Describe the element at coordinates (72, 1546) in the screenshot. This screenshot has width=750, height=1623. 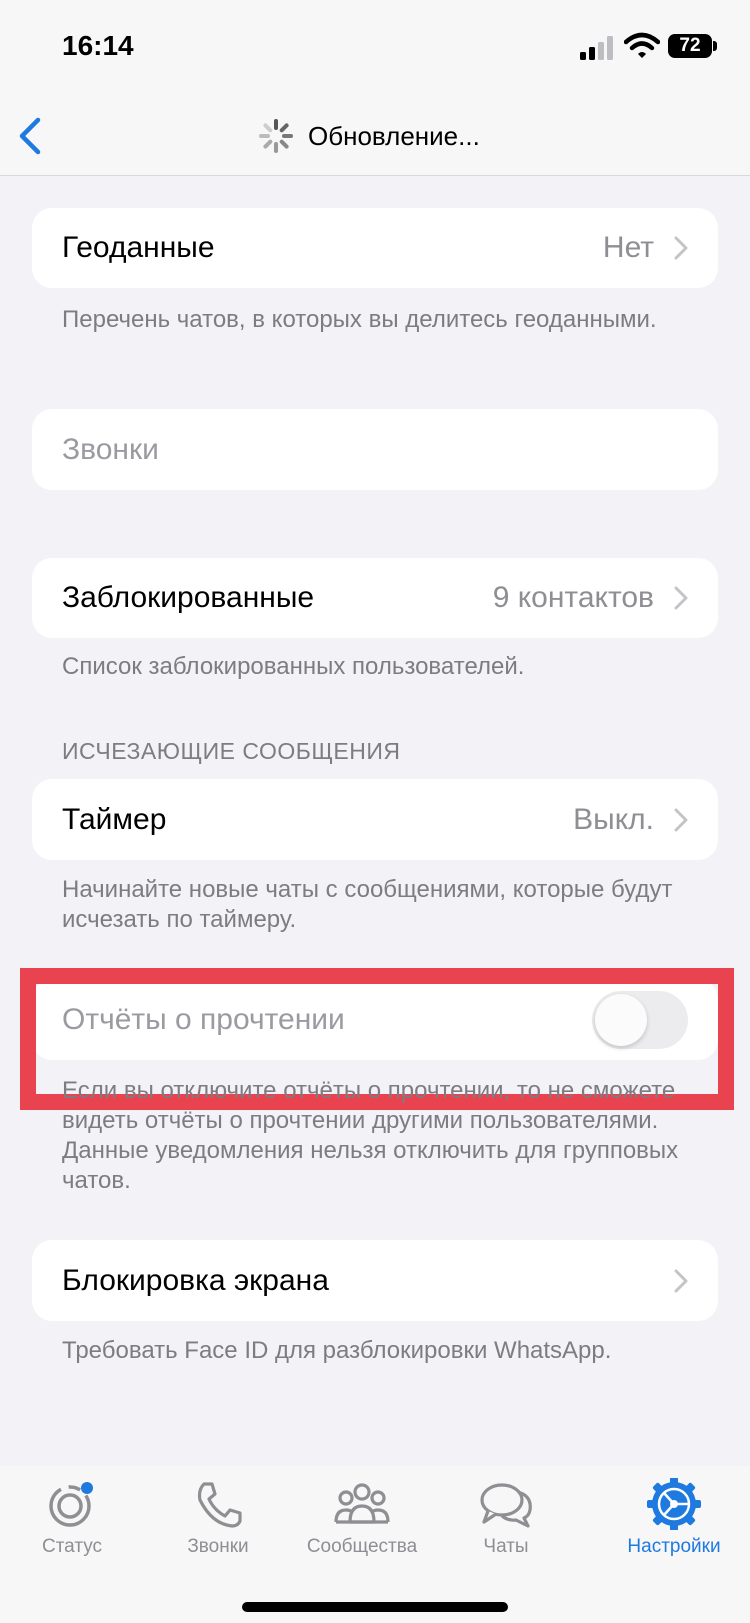
I see `tab-status-label: Статус` at that location.